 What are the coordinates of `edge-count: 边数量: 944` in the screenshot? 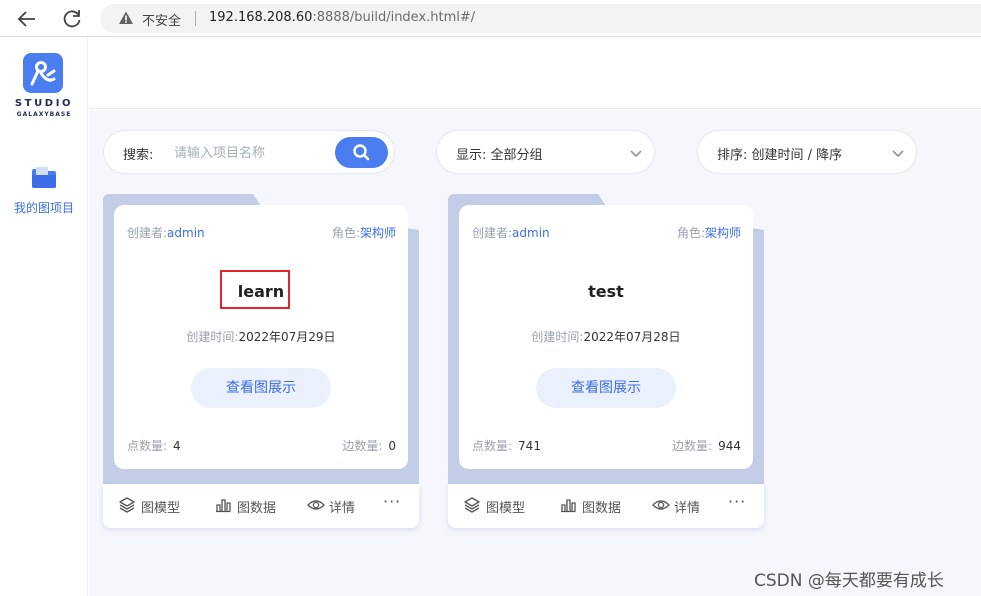 It's located at (706, 445).